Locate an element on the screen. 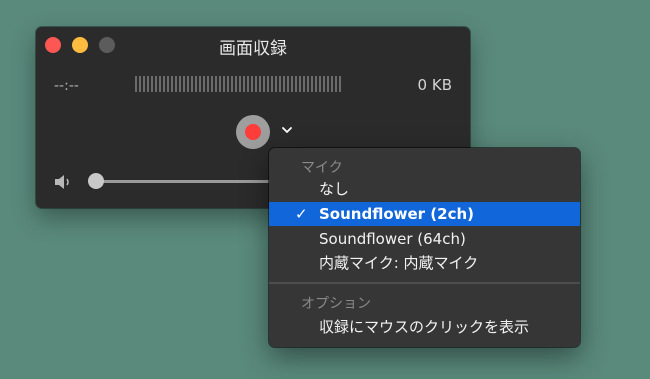 The width and height of the screenshot is (650, 379). audio-level-meter is located at coordinates (239, 84).